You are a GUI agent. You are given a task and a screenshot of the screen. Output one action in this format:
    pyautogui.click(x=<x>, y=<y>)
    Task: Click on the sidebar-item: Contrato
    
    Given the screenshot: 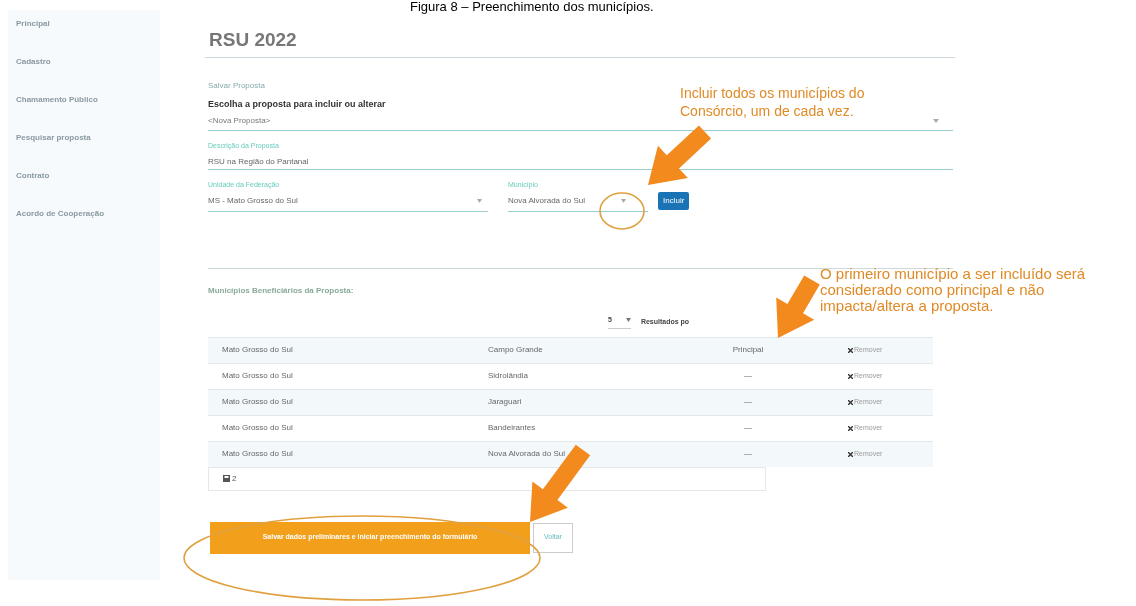 What is the action you would take?
    pyautogui.click(x=88, y=176)
    